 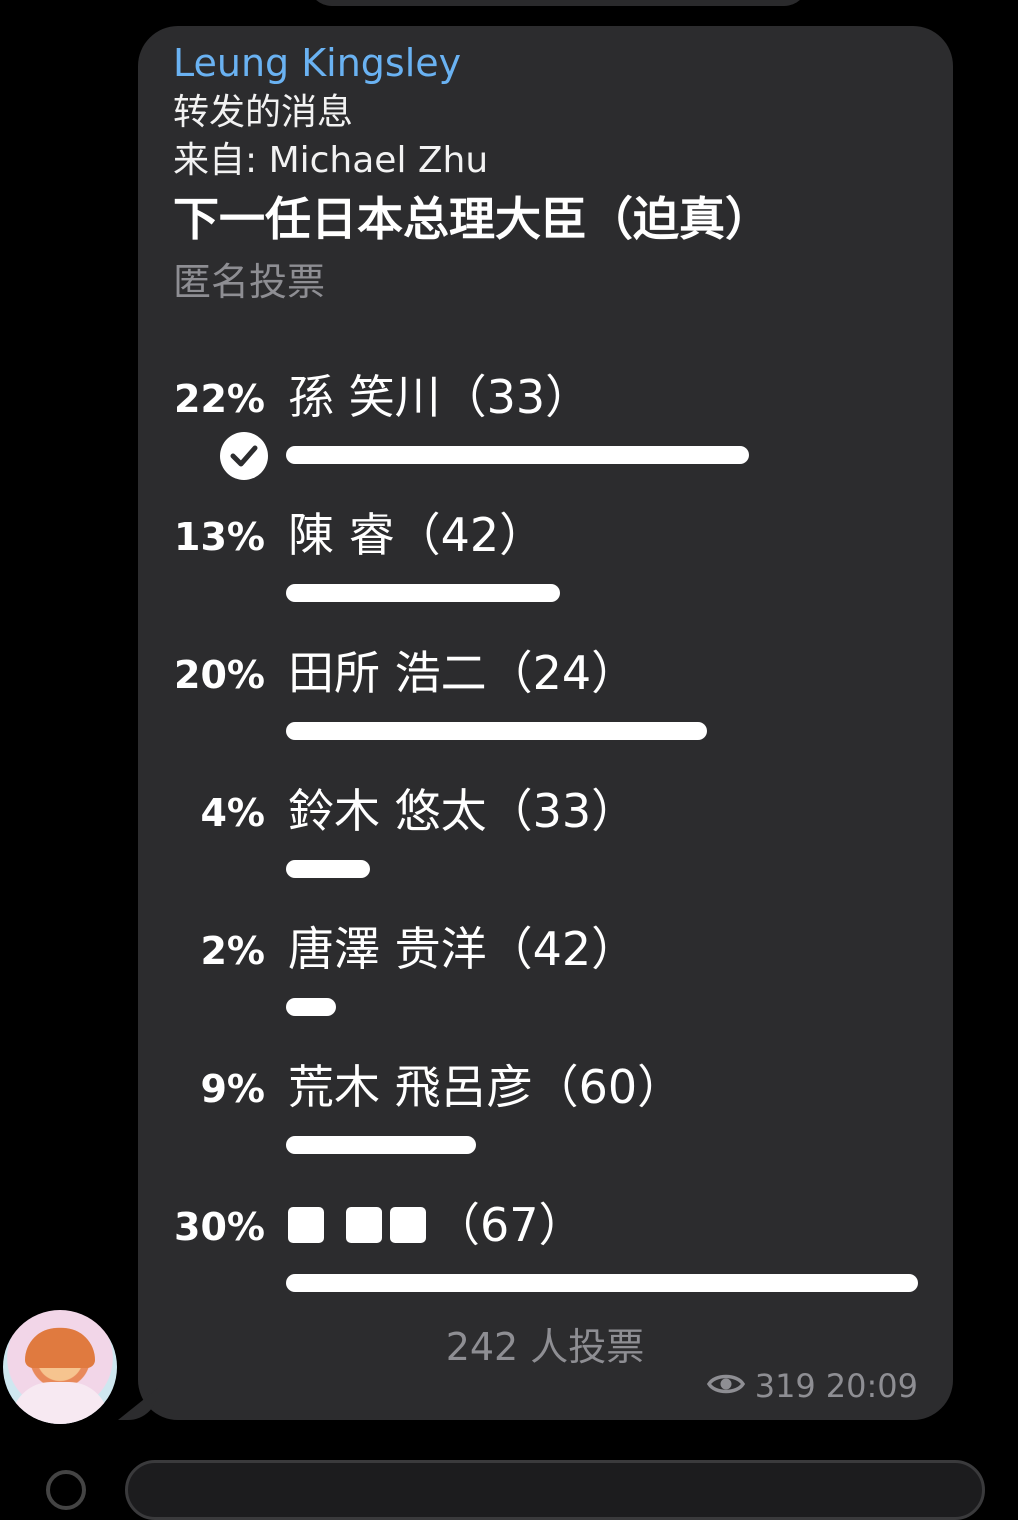 What do you see at coordinates (725, 1386) in the screenshot?
I see `eye-icon` at bounding box center [725, 1386].